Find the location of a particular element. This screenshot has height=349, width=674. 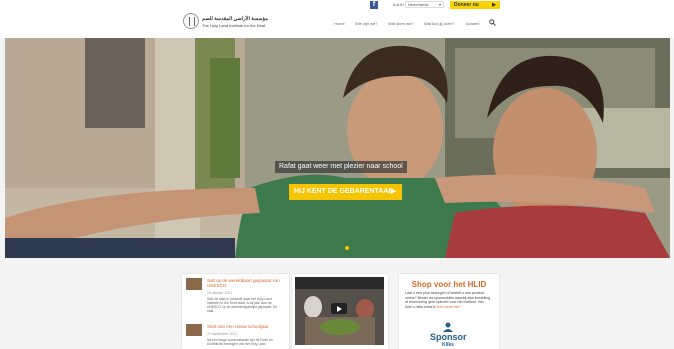

slider-dot is located at coordinates (347, 248).